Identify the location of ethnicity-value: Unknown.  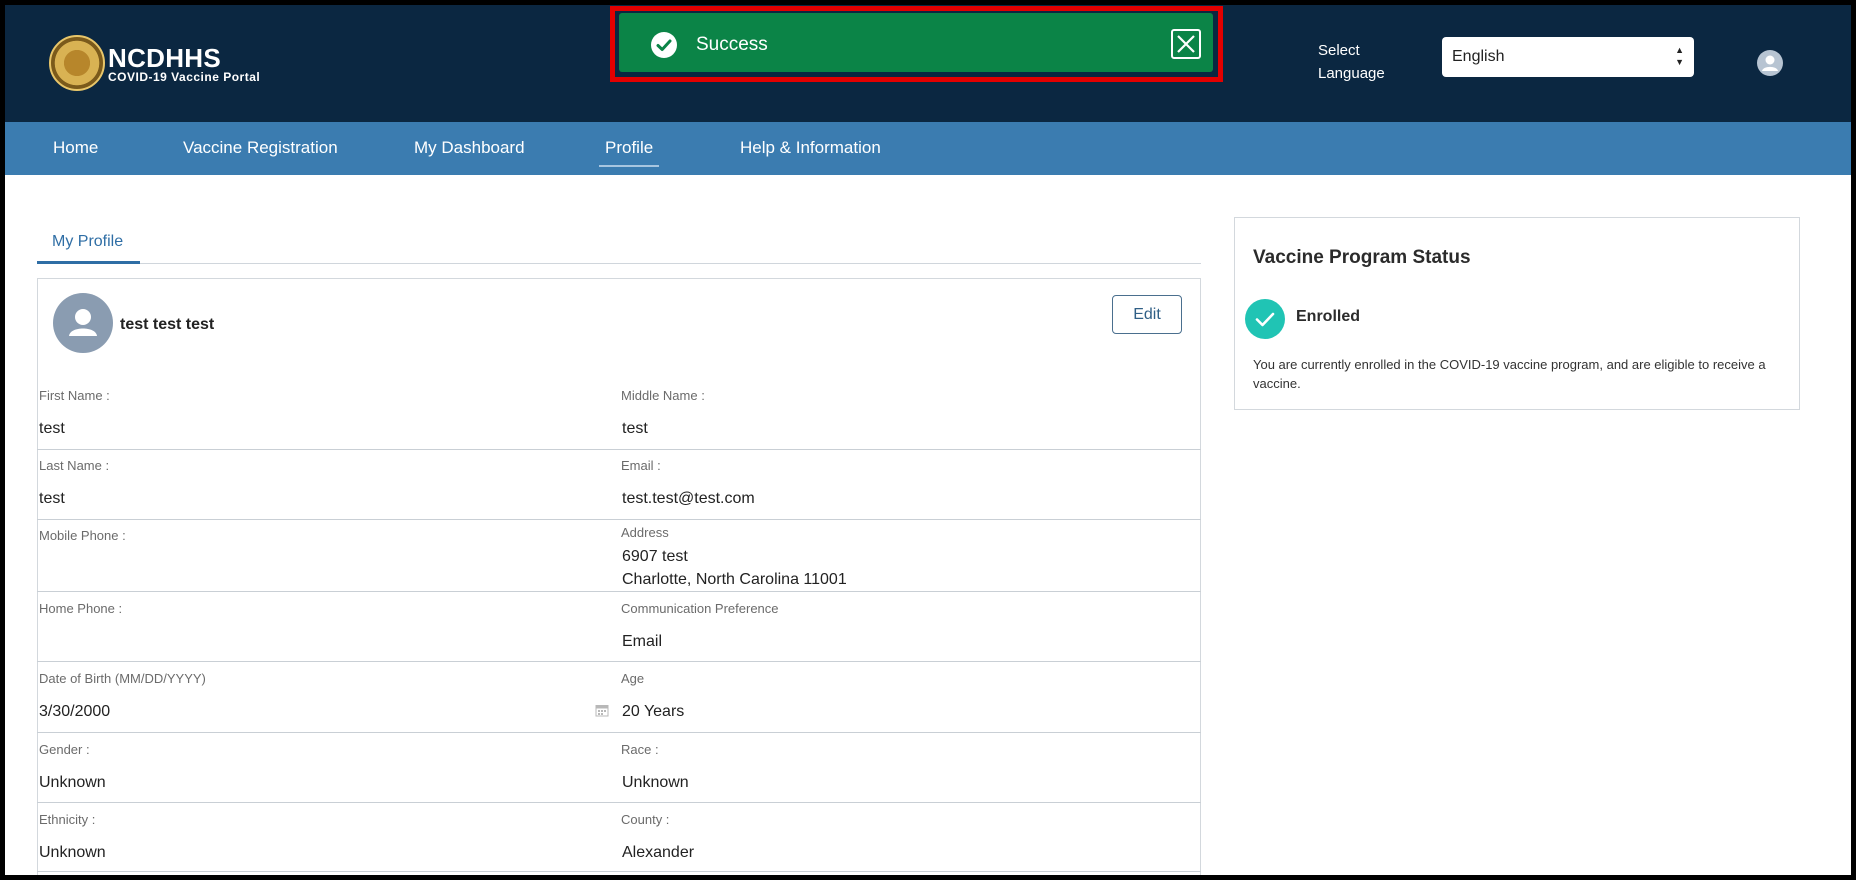
(72, 852).